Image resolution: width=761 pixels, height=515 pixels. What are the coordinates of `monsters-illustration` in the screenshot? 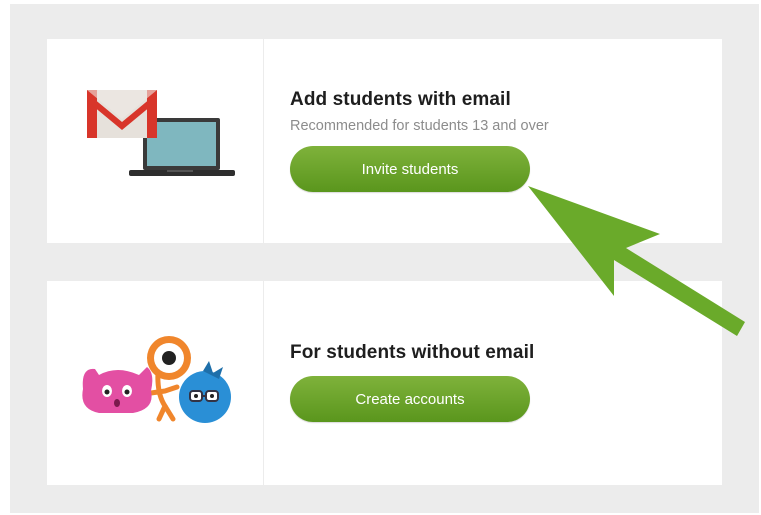 It's located at (155, 383).